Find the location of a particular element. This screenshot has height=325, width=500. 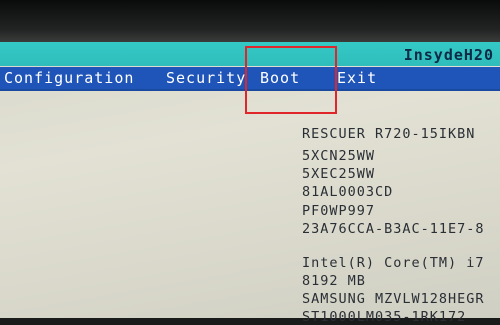

boot-tab-highlight-box is located at coordinates (291, 80).